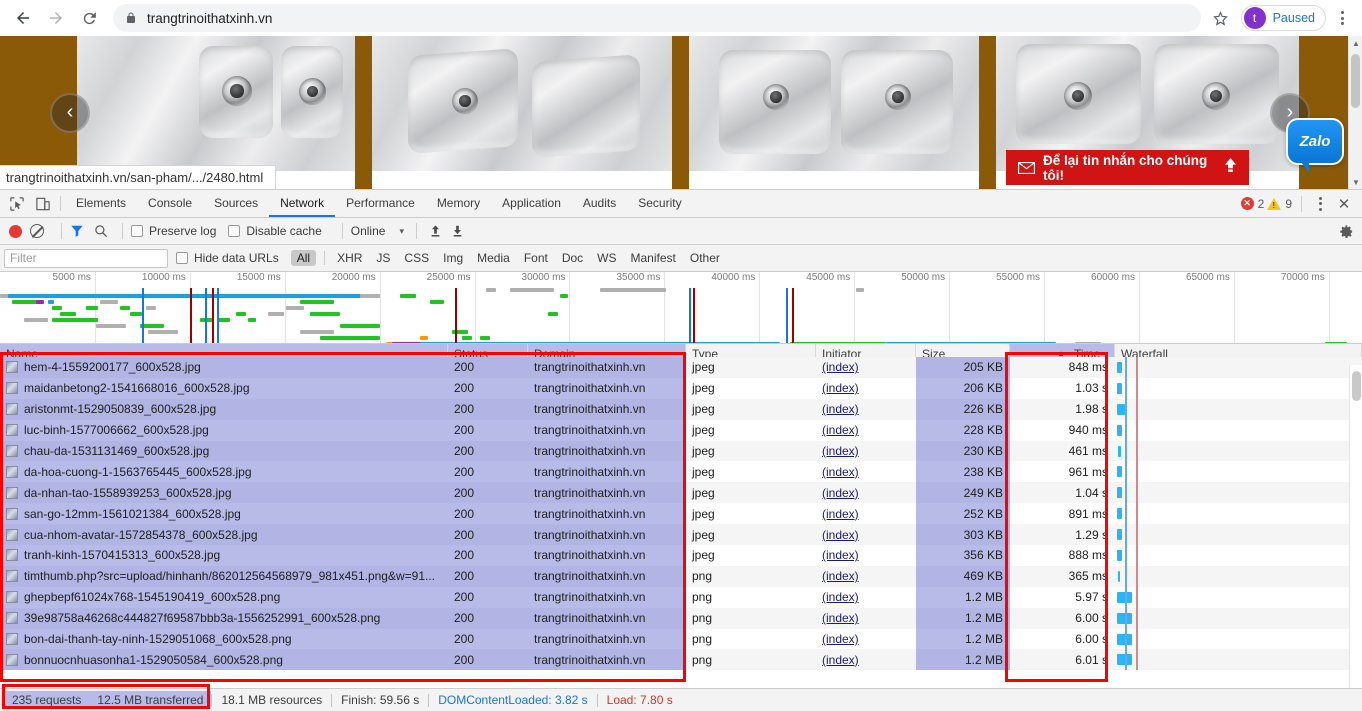  I want to click on export-har-button, so click(458, 231).